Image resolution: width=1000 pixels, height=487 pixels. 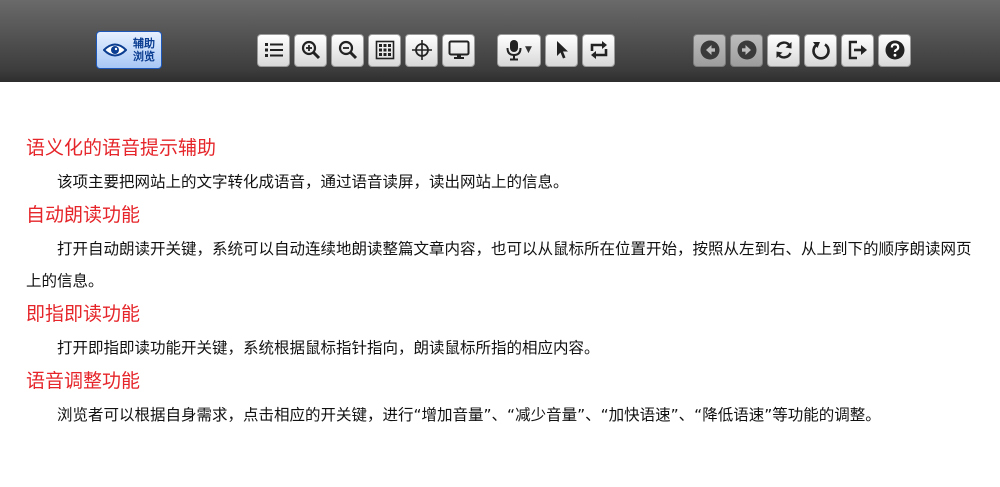 I want to click on exit-icon, so click(x=857, y=50).